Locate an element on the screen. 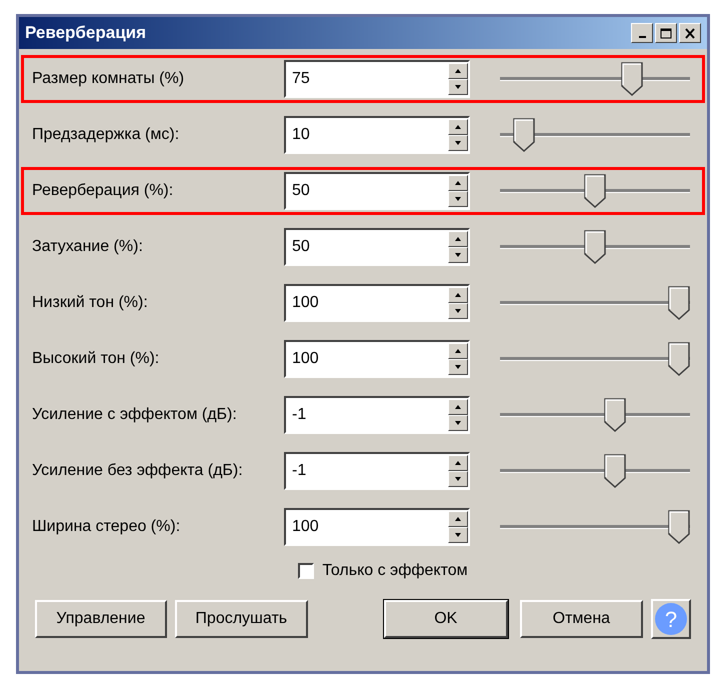 The width and height of the screenshot is (715, 680). maximize-button is located at coordinates (666, 33).